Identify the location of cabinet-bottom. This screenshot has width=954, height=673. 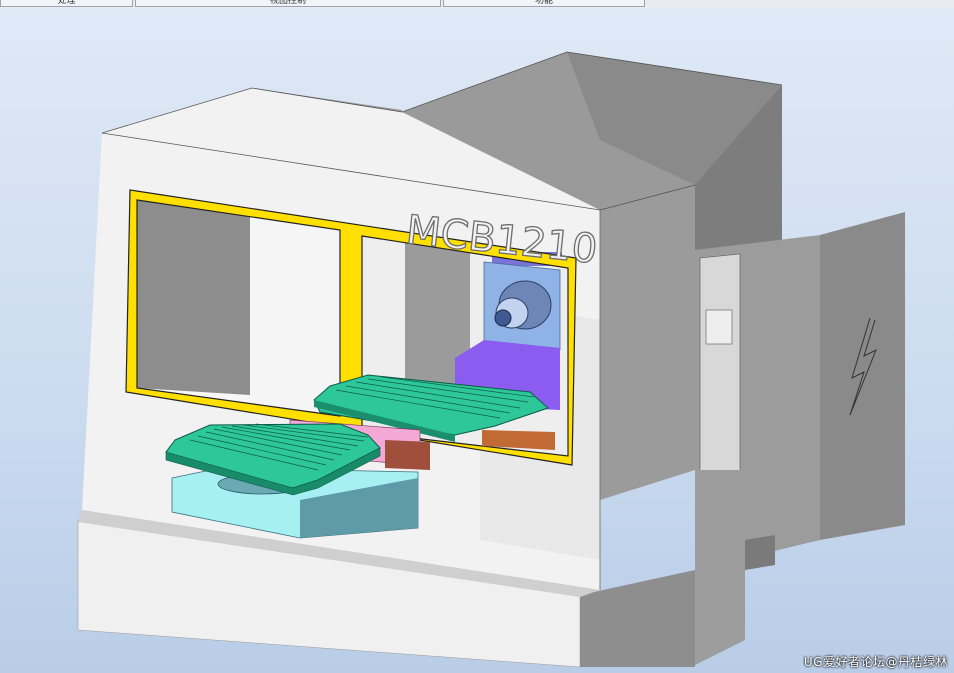
(760, 552).